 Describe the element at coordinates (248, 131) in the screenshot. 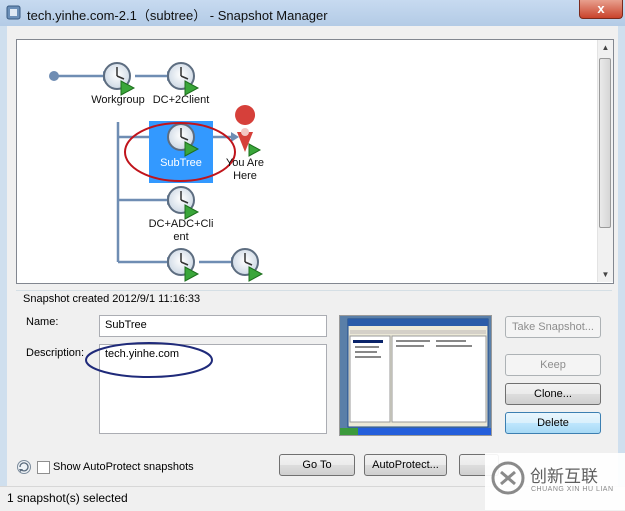

I see `you-are-here-pin-icon` at that location.